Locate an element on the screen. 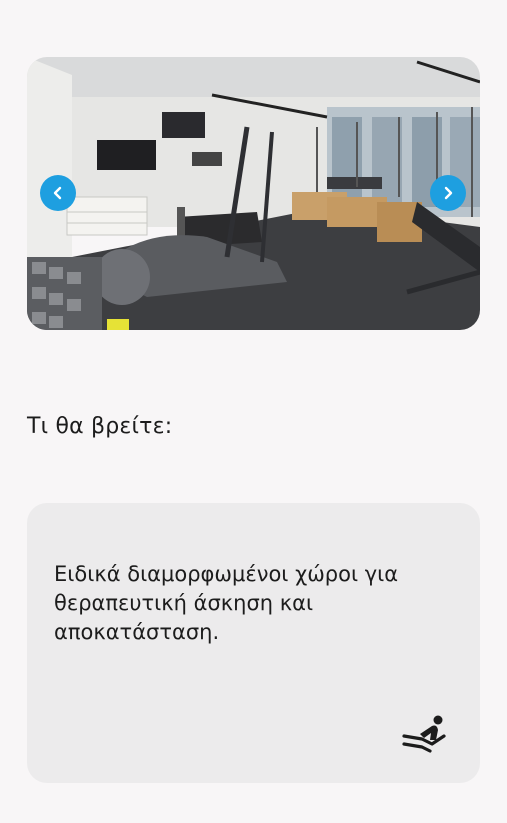 This screenshot has width=507, height=823. carousel-next-button is located at coordinates (448, 193).